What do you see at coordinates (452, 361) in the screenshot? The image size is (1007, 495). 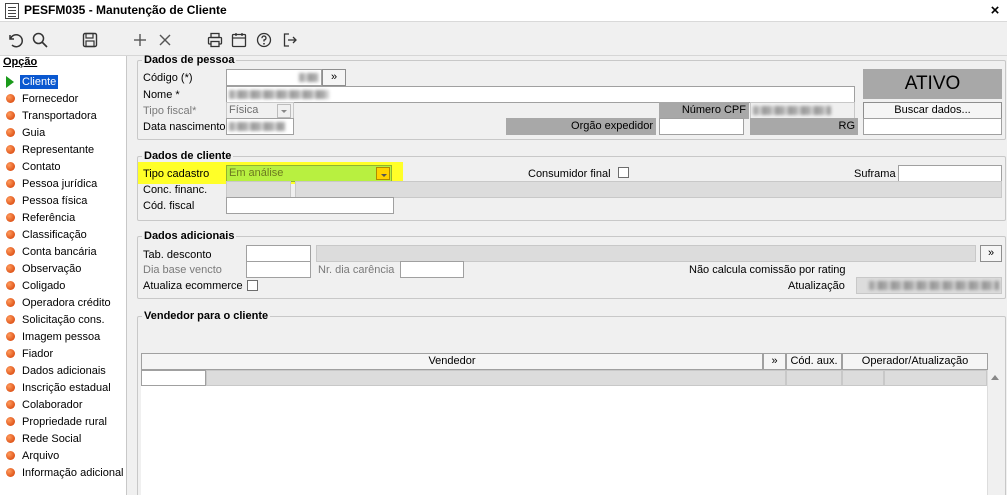 I see `col-header-vendedor: Vendedor` at bounding box center [452, 361].